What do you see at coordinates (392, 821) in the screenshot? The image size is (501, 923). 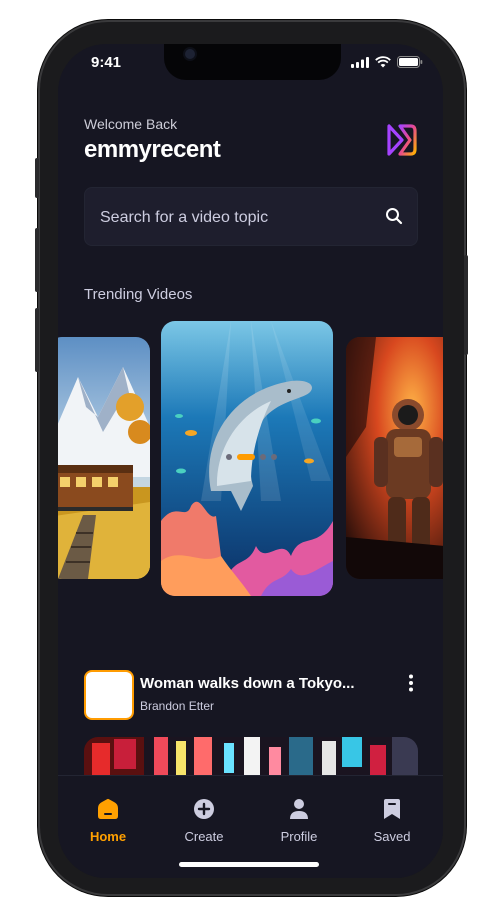 I see `tab-saved: Saved` at bounding box center [392, 821].